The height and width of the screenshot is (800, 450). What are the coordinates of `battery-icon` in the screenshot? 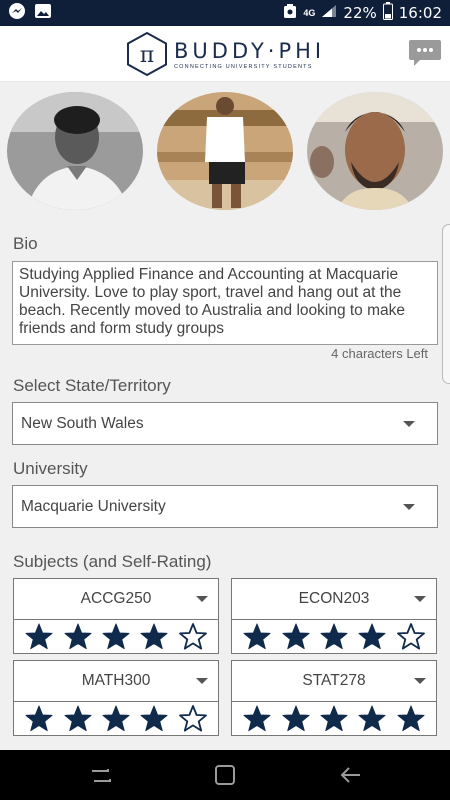 It's located at (387, 13).